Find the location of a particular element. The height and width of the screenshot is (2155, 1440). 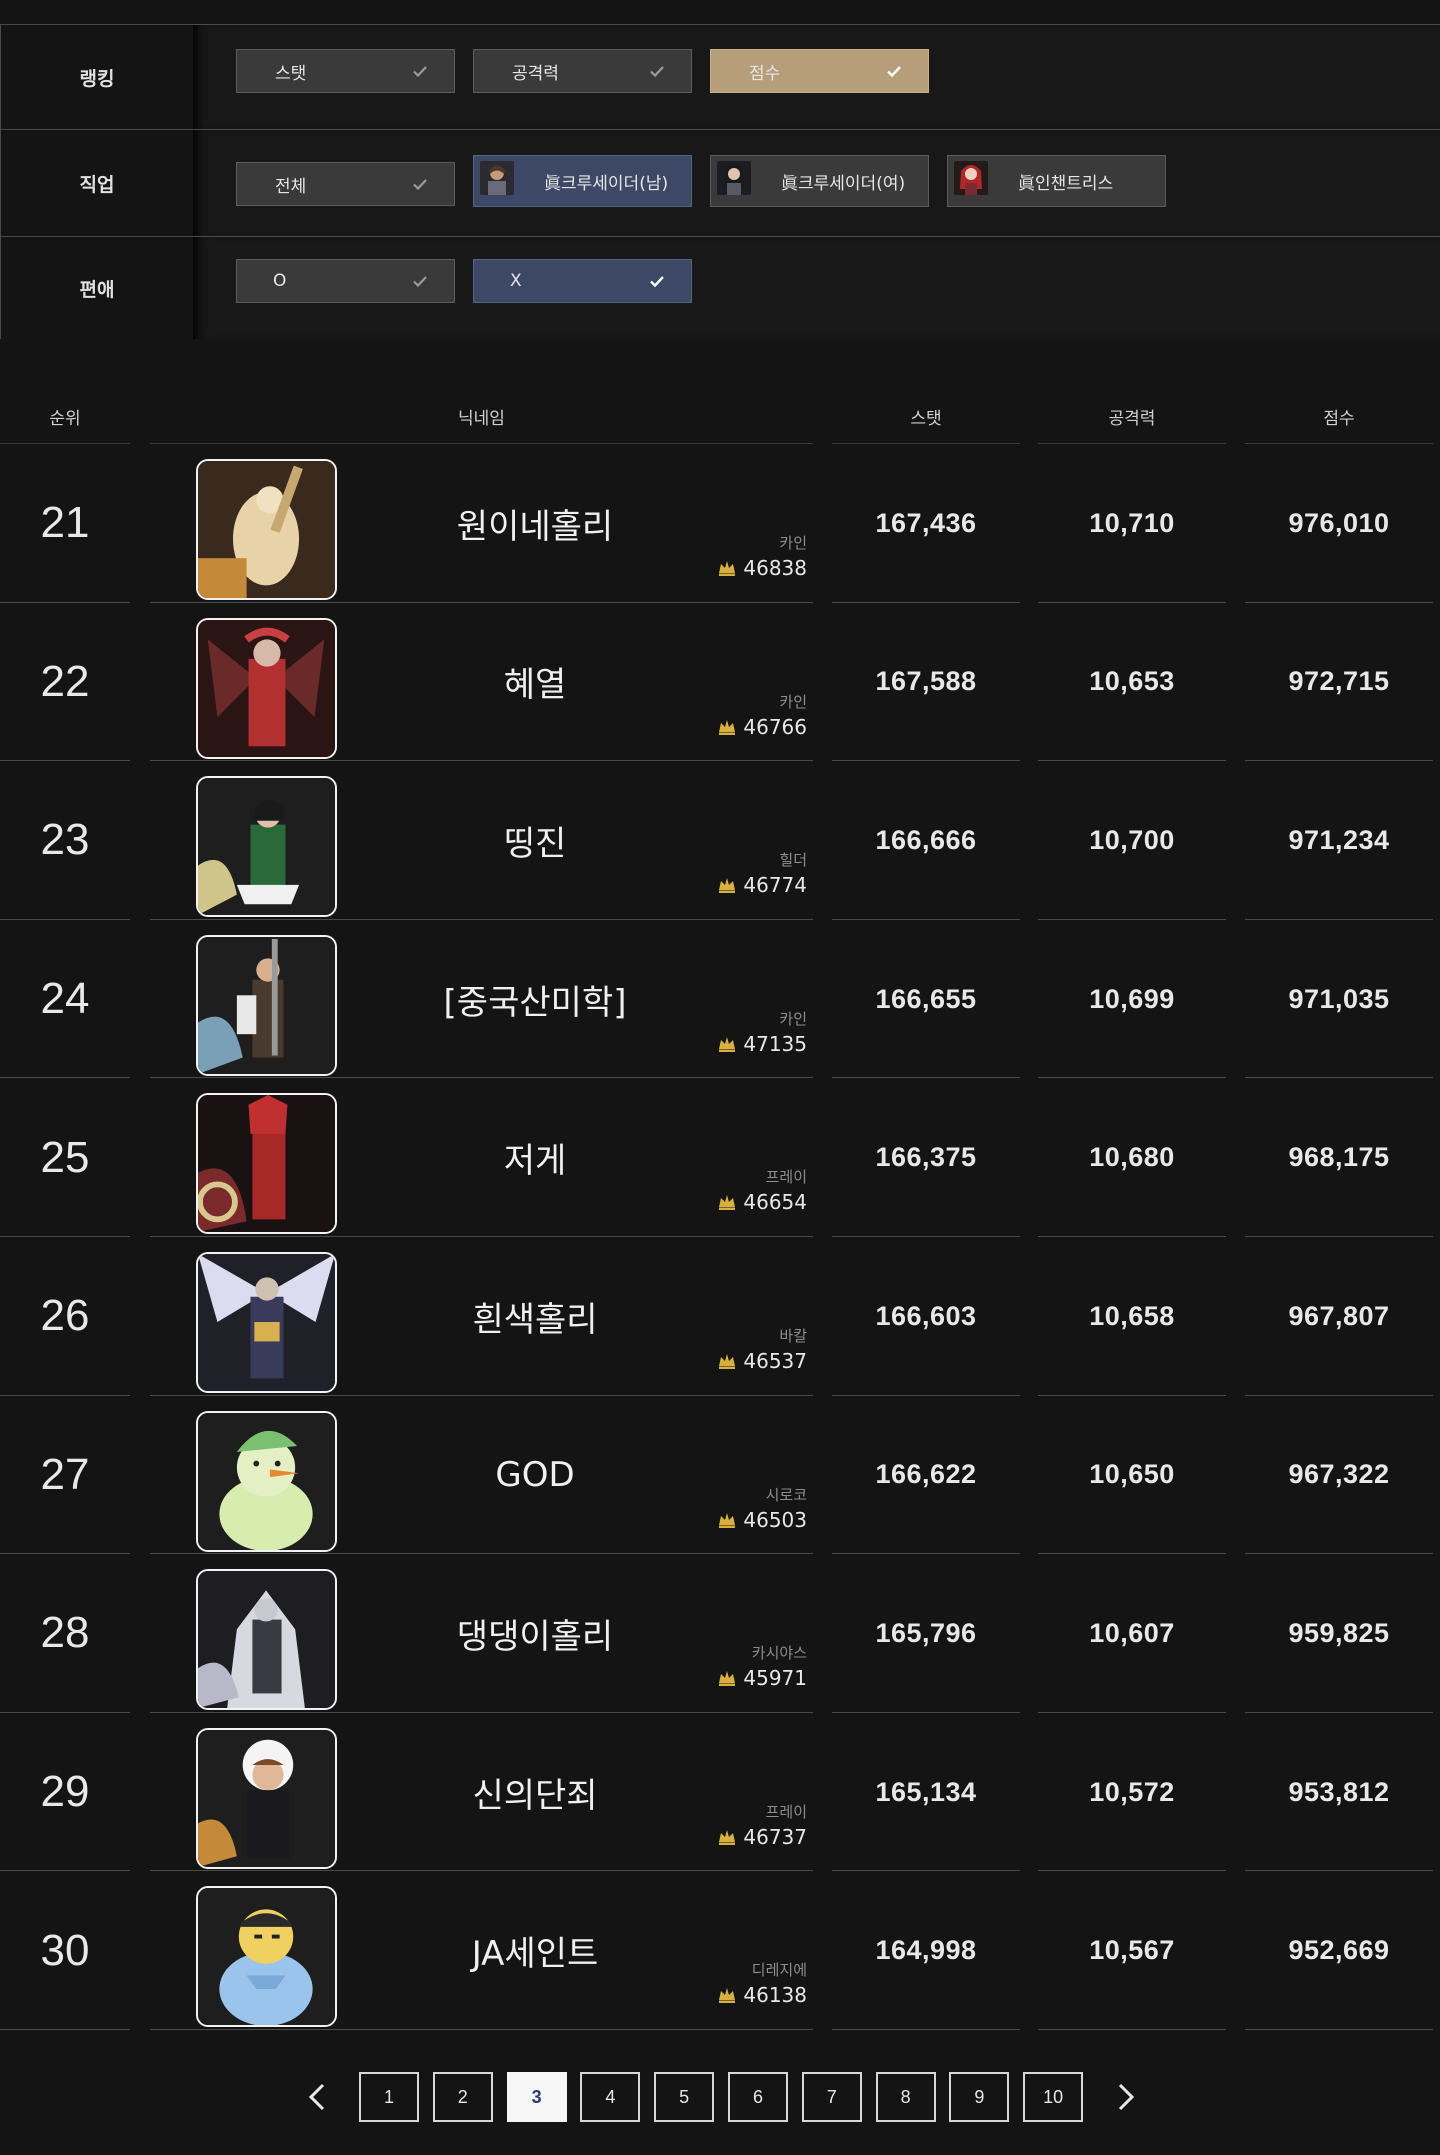

attack-value: 10,653 is located at coordinates (1132, 681).